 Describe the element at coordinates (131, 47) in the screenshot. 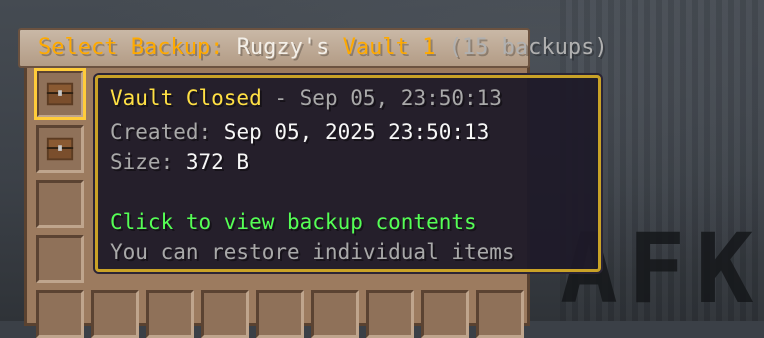

I see `title-prefix: Select Backup:` at that location.